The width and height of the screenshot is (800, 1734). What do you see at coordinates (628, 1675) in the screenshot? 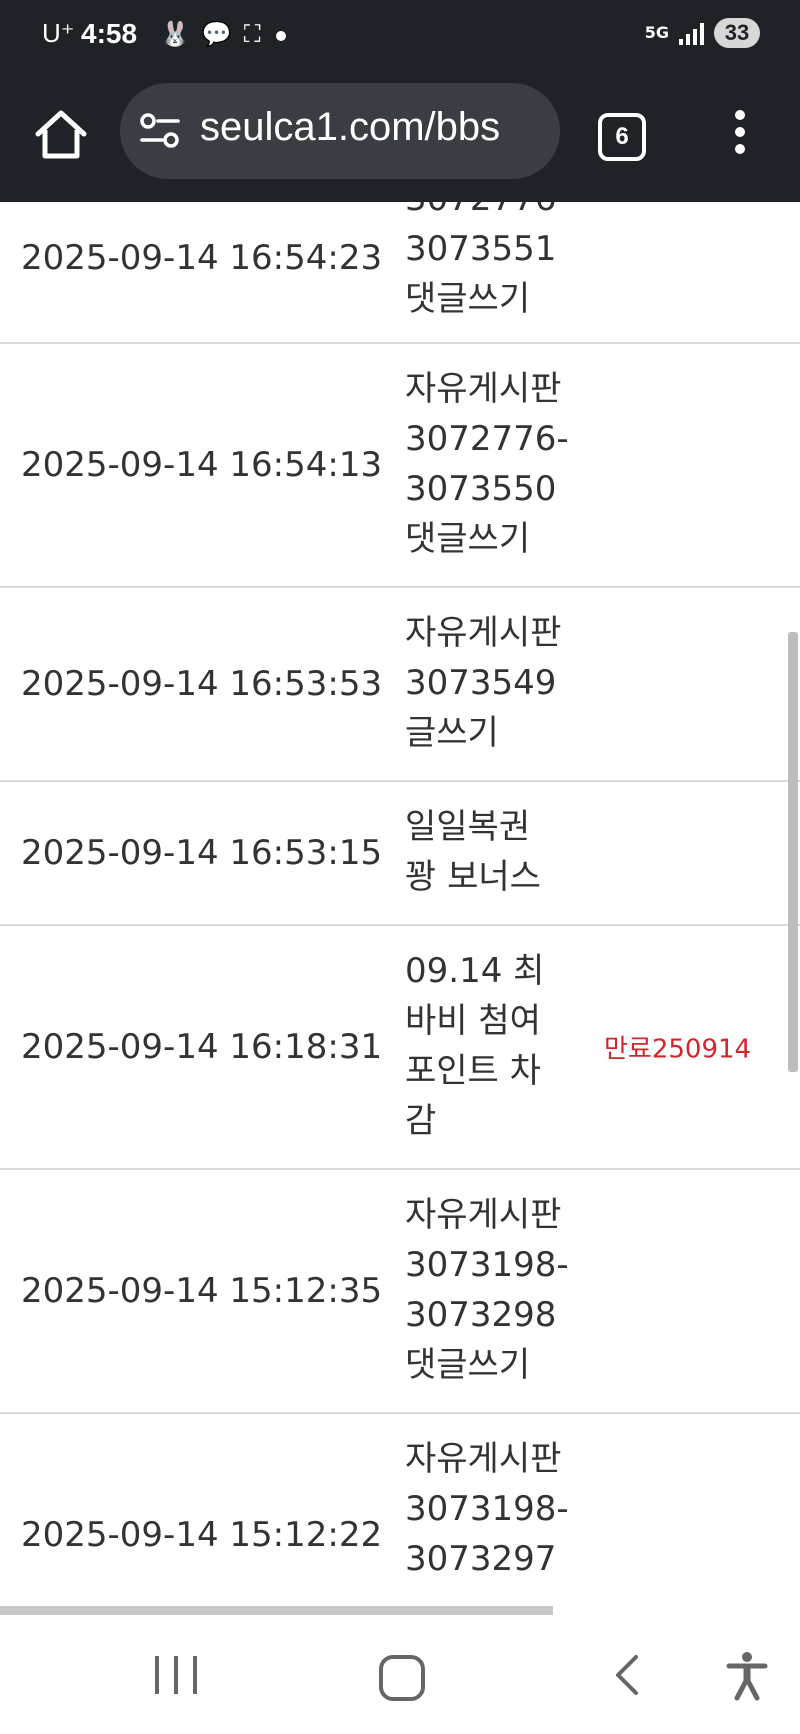
I see `back-icon` at bounding box center [628, 1675].